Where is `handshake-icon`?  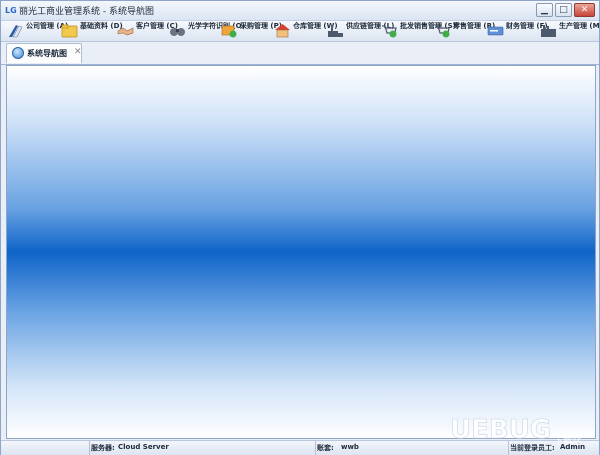 handshake-icon is located at coordinates (125, 30).